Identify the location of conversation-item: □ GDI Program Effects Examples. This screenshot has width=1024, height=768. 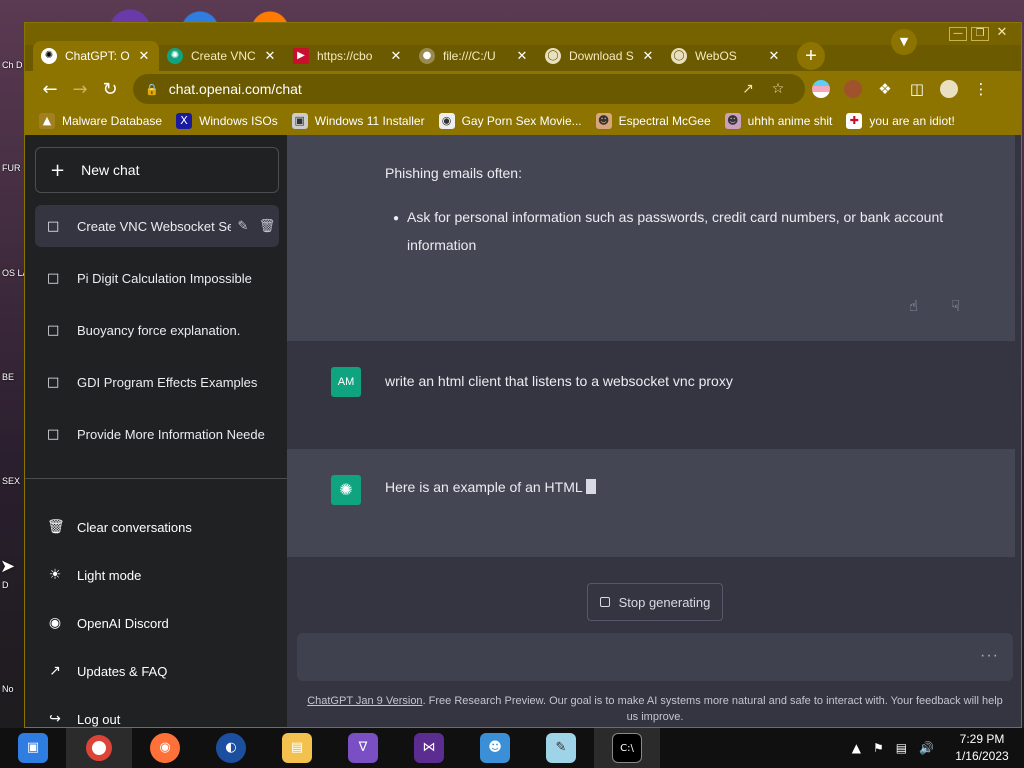
(157, 382).